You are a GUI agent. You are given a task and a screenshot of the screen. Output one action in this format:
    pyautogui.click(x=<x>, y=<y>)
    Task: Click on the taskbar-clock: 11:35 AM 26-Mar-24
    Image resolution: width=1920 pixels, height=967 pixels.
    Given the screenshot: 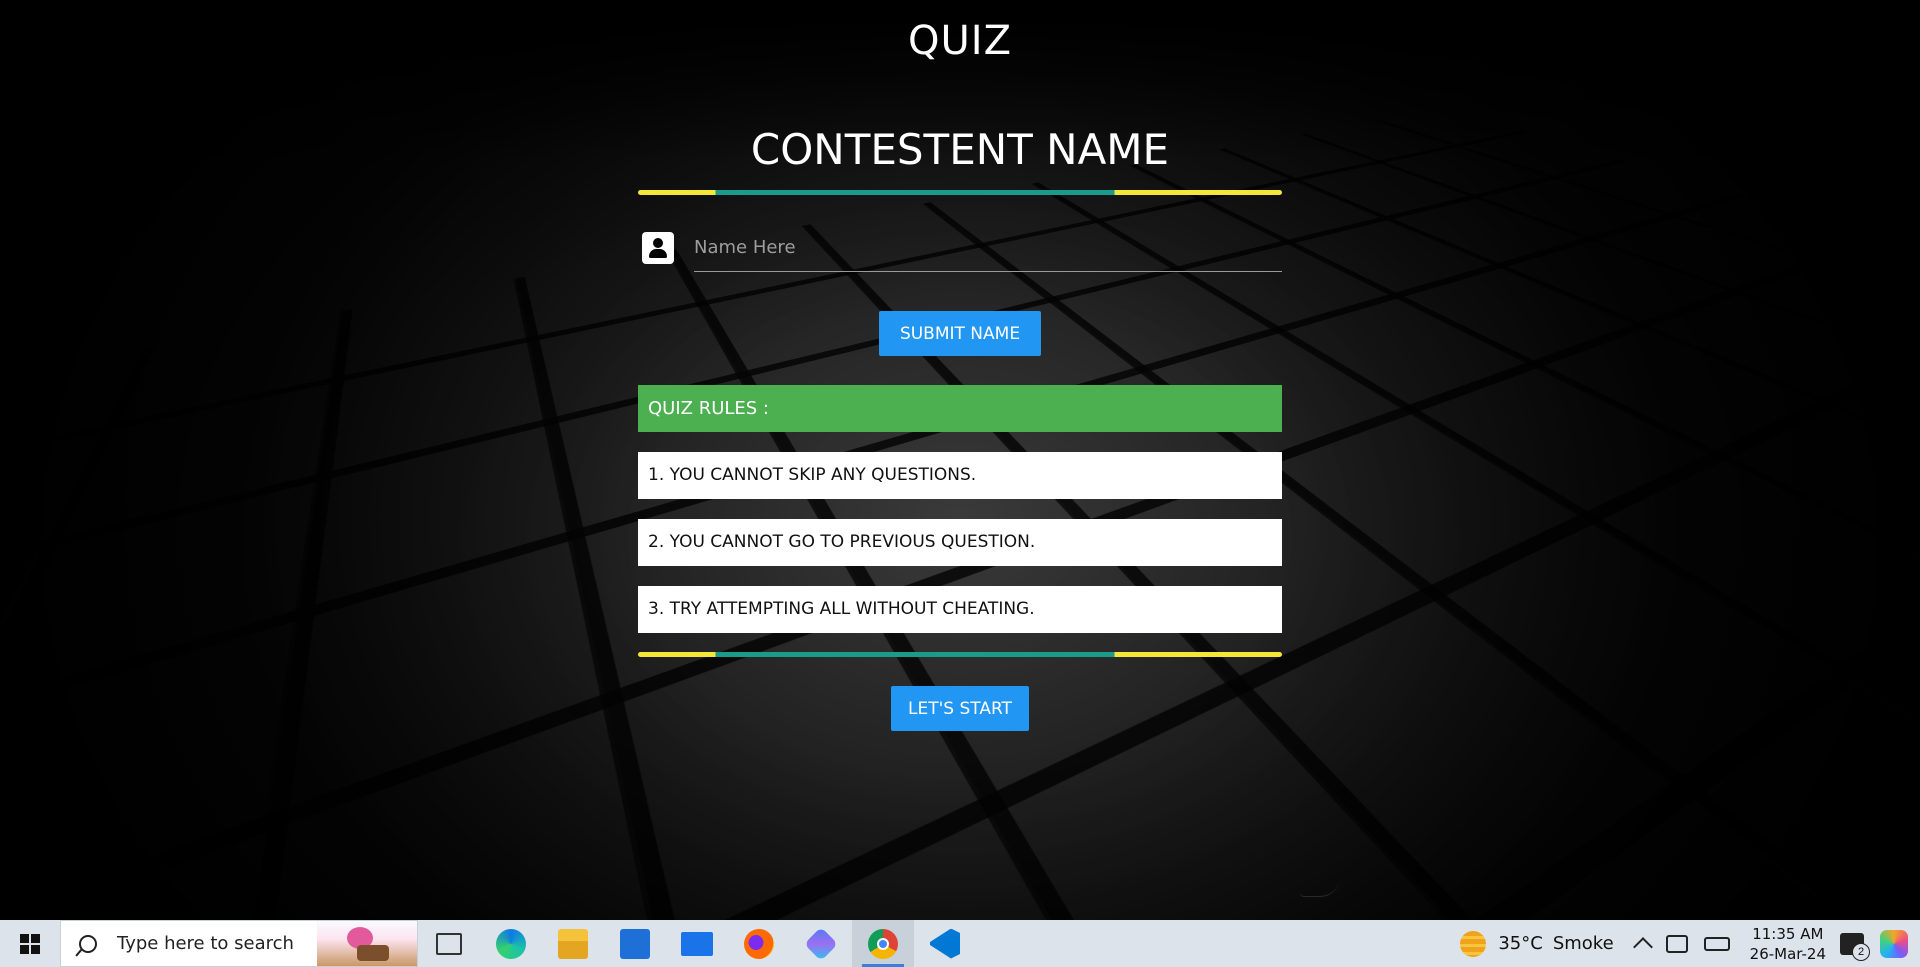 What is the action you would take?
    pyautogui.click(x=1788, y=944)
    